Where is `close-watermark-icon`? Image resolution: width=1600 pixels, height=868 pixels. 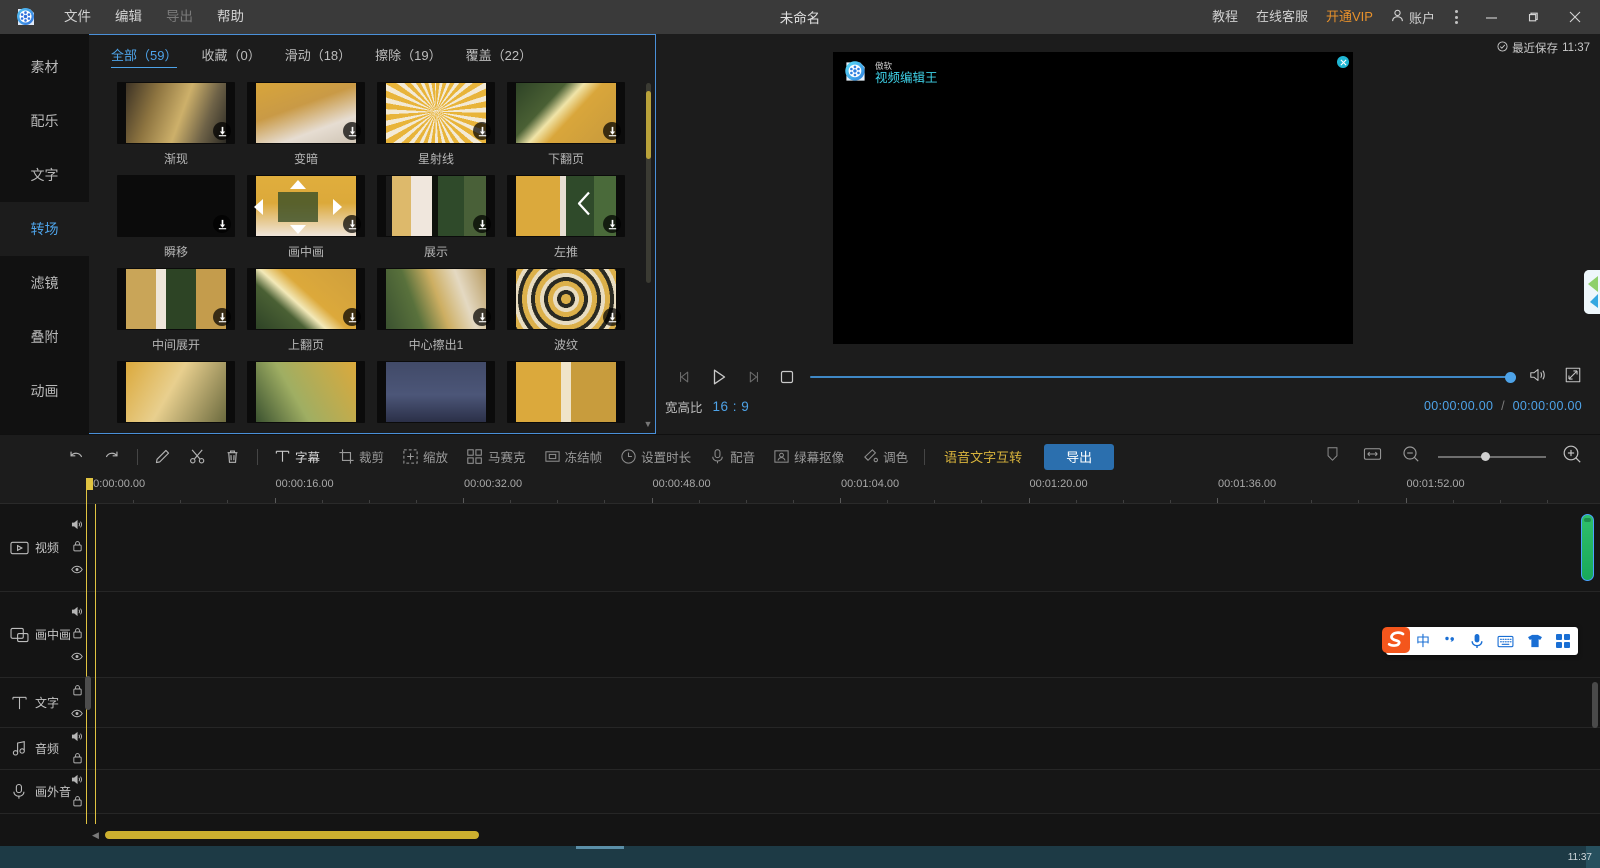 close-watermark-icon is located at coordinates (1343, 62).